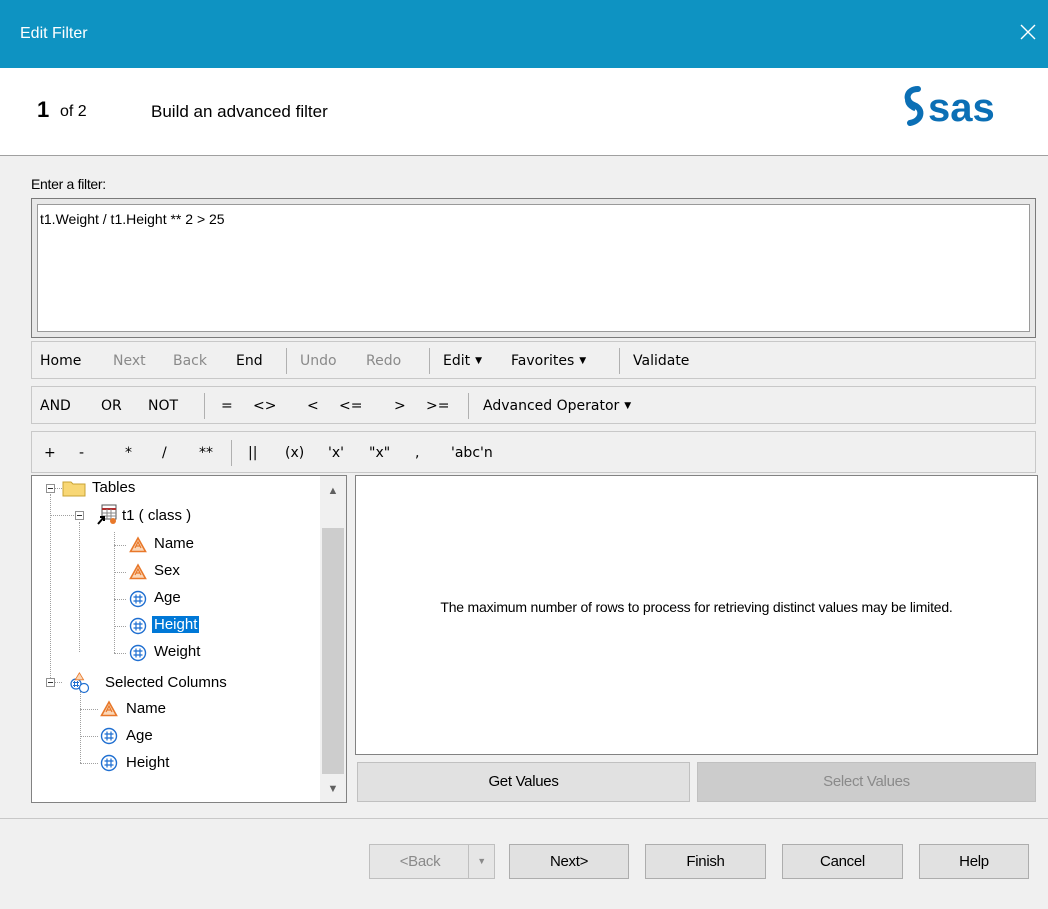  I want to click on filter-box: t1.Weight / t1.Height ** 2 > 25, so click(533, 268).